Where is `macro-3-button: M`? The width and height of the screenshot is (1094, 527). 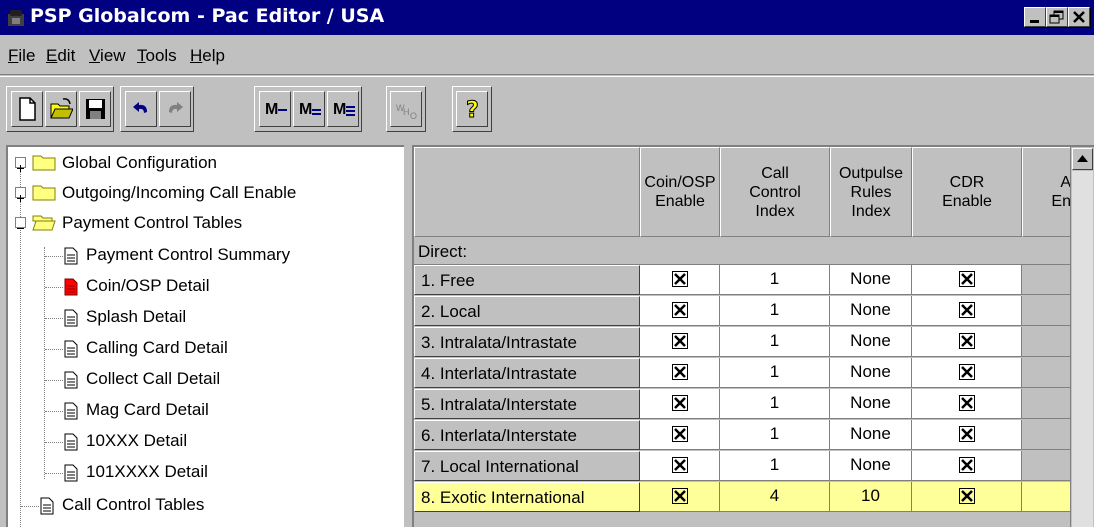 macro-3-button: M is located at coordinates (343, 109).